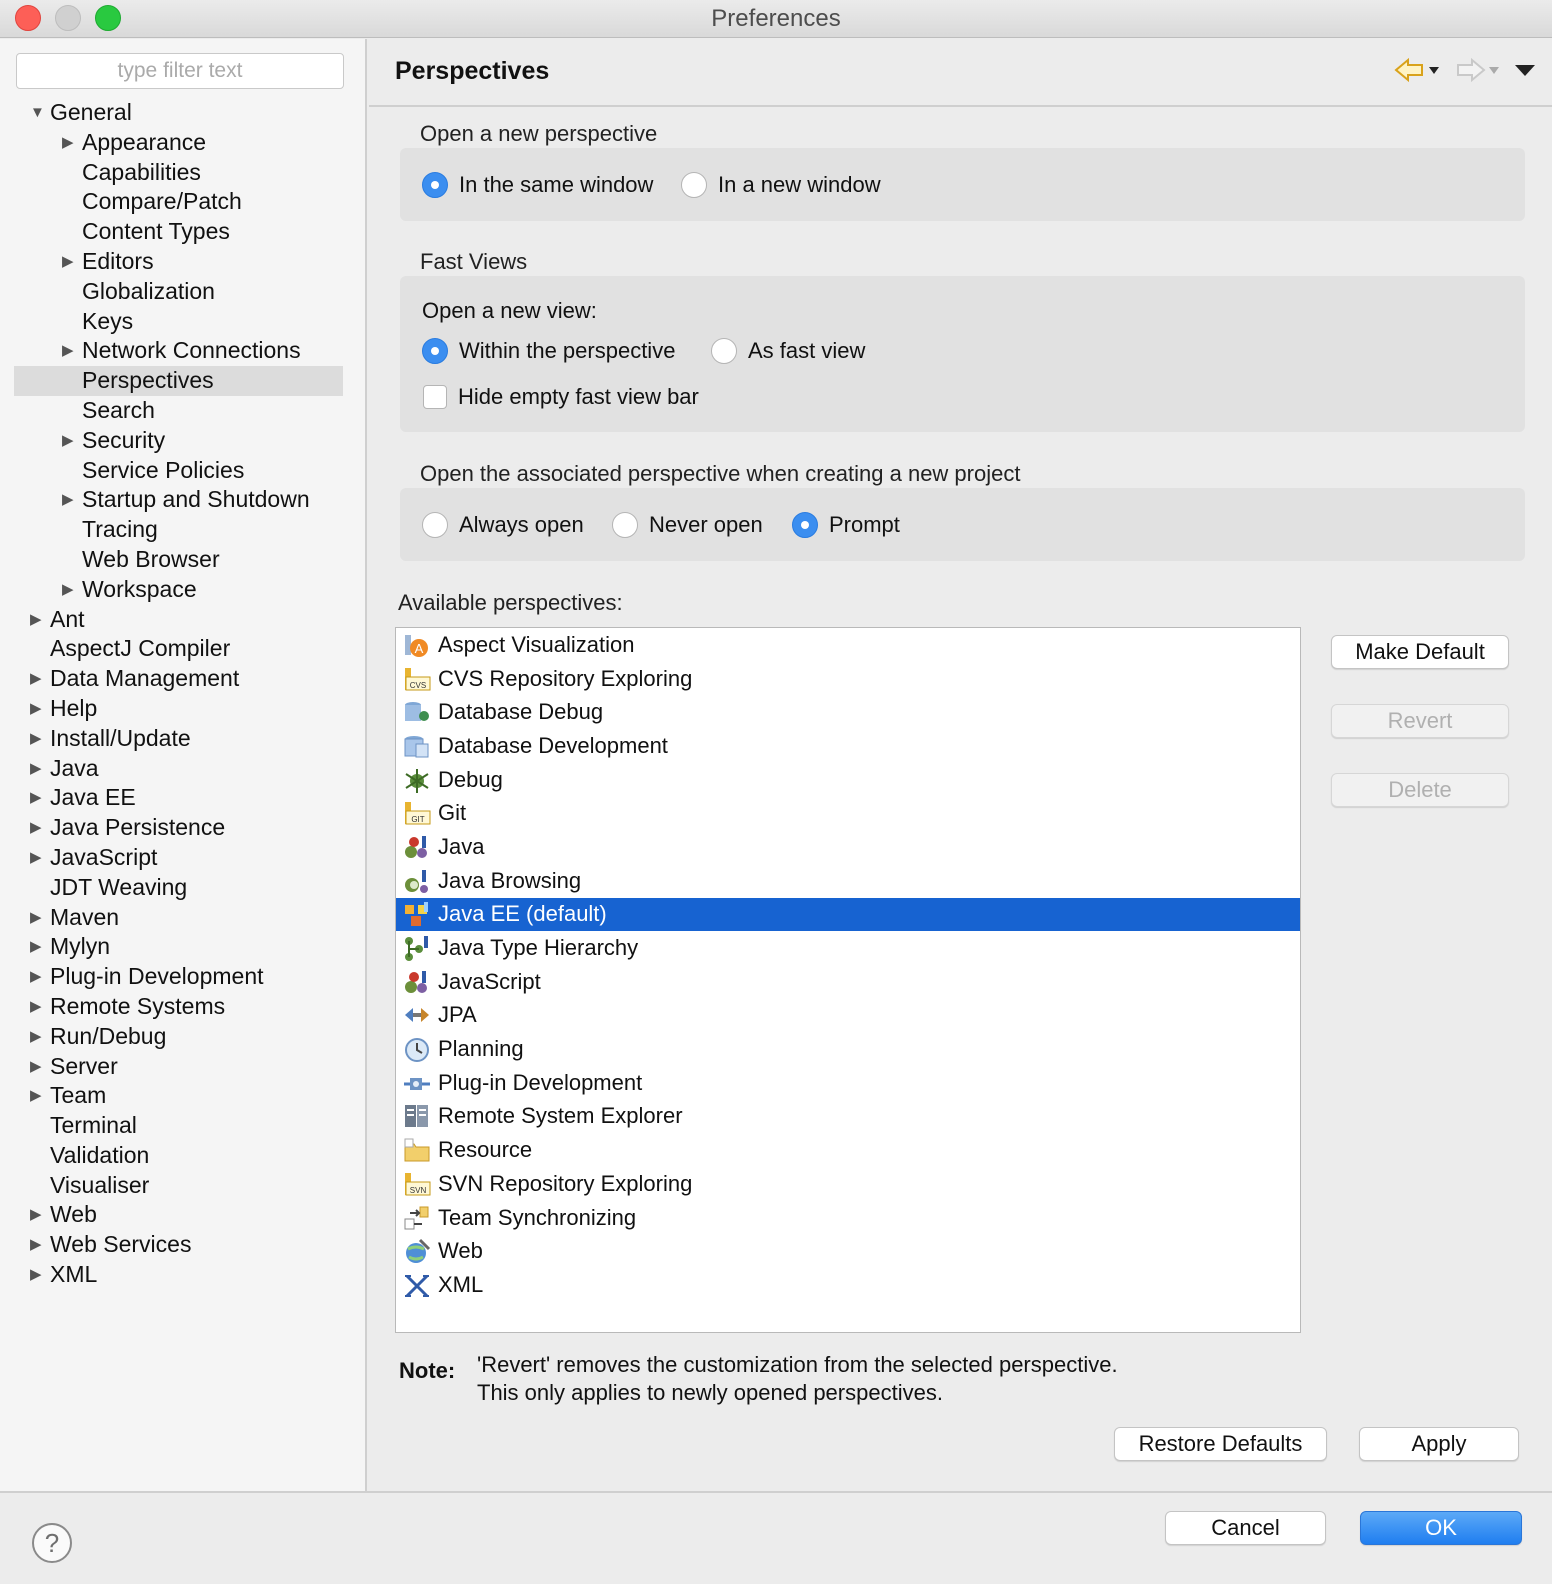 This screenshot has width=1552, height=1584. Describe the element at coordinates (848, 847) in the screenshot. I see `perspective-item: Java` at that location.